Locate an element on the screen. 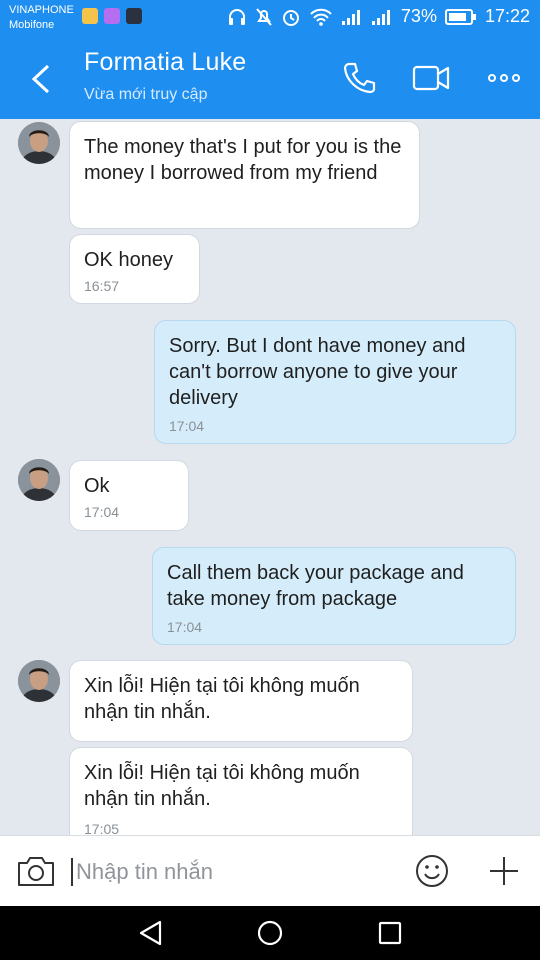 This screenshot has height=960, width=540. nav-home-icon is located at coordinates (270, 933).